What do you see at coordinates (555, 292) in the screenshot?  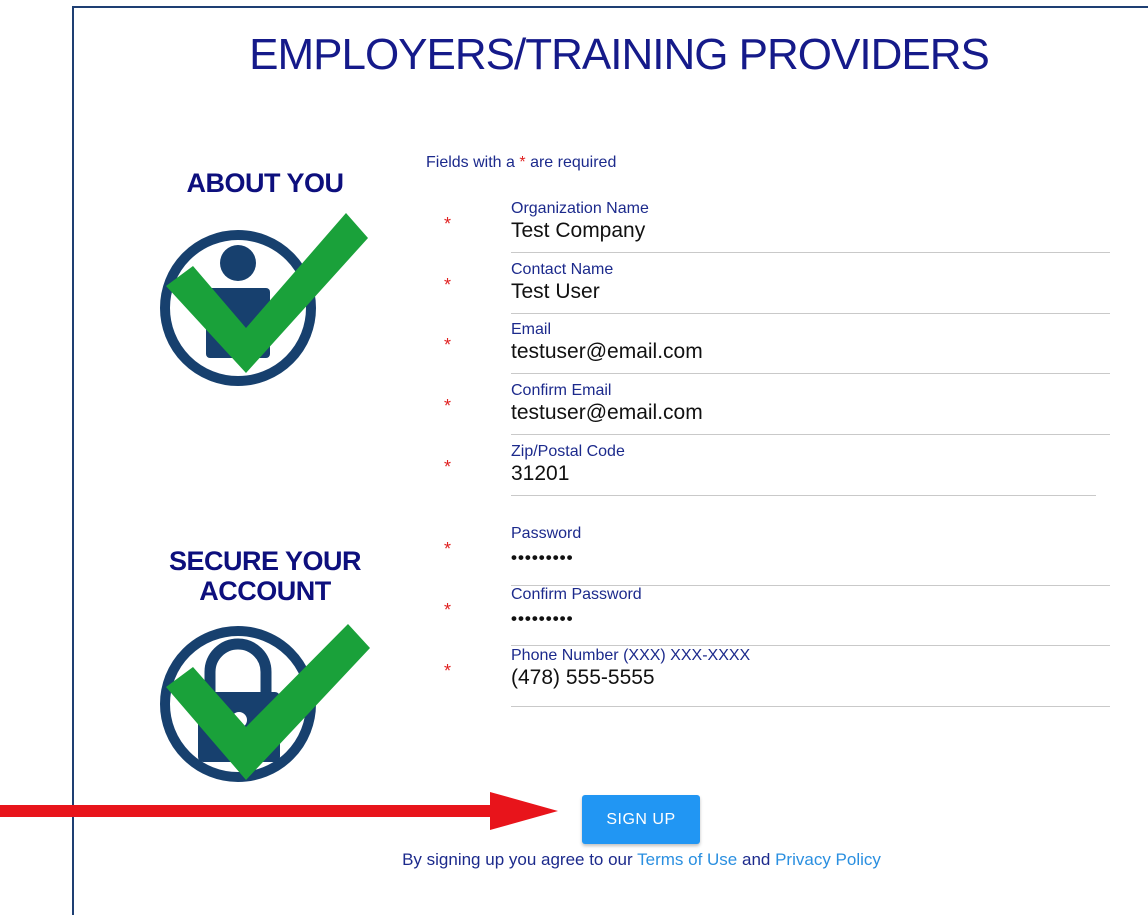 I see `contact-name-input: Test User` at bounding box center [555, 292].